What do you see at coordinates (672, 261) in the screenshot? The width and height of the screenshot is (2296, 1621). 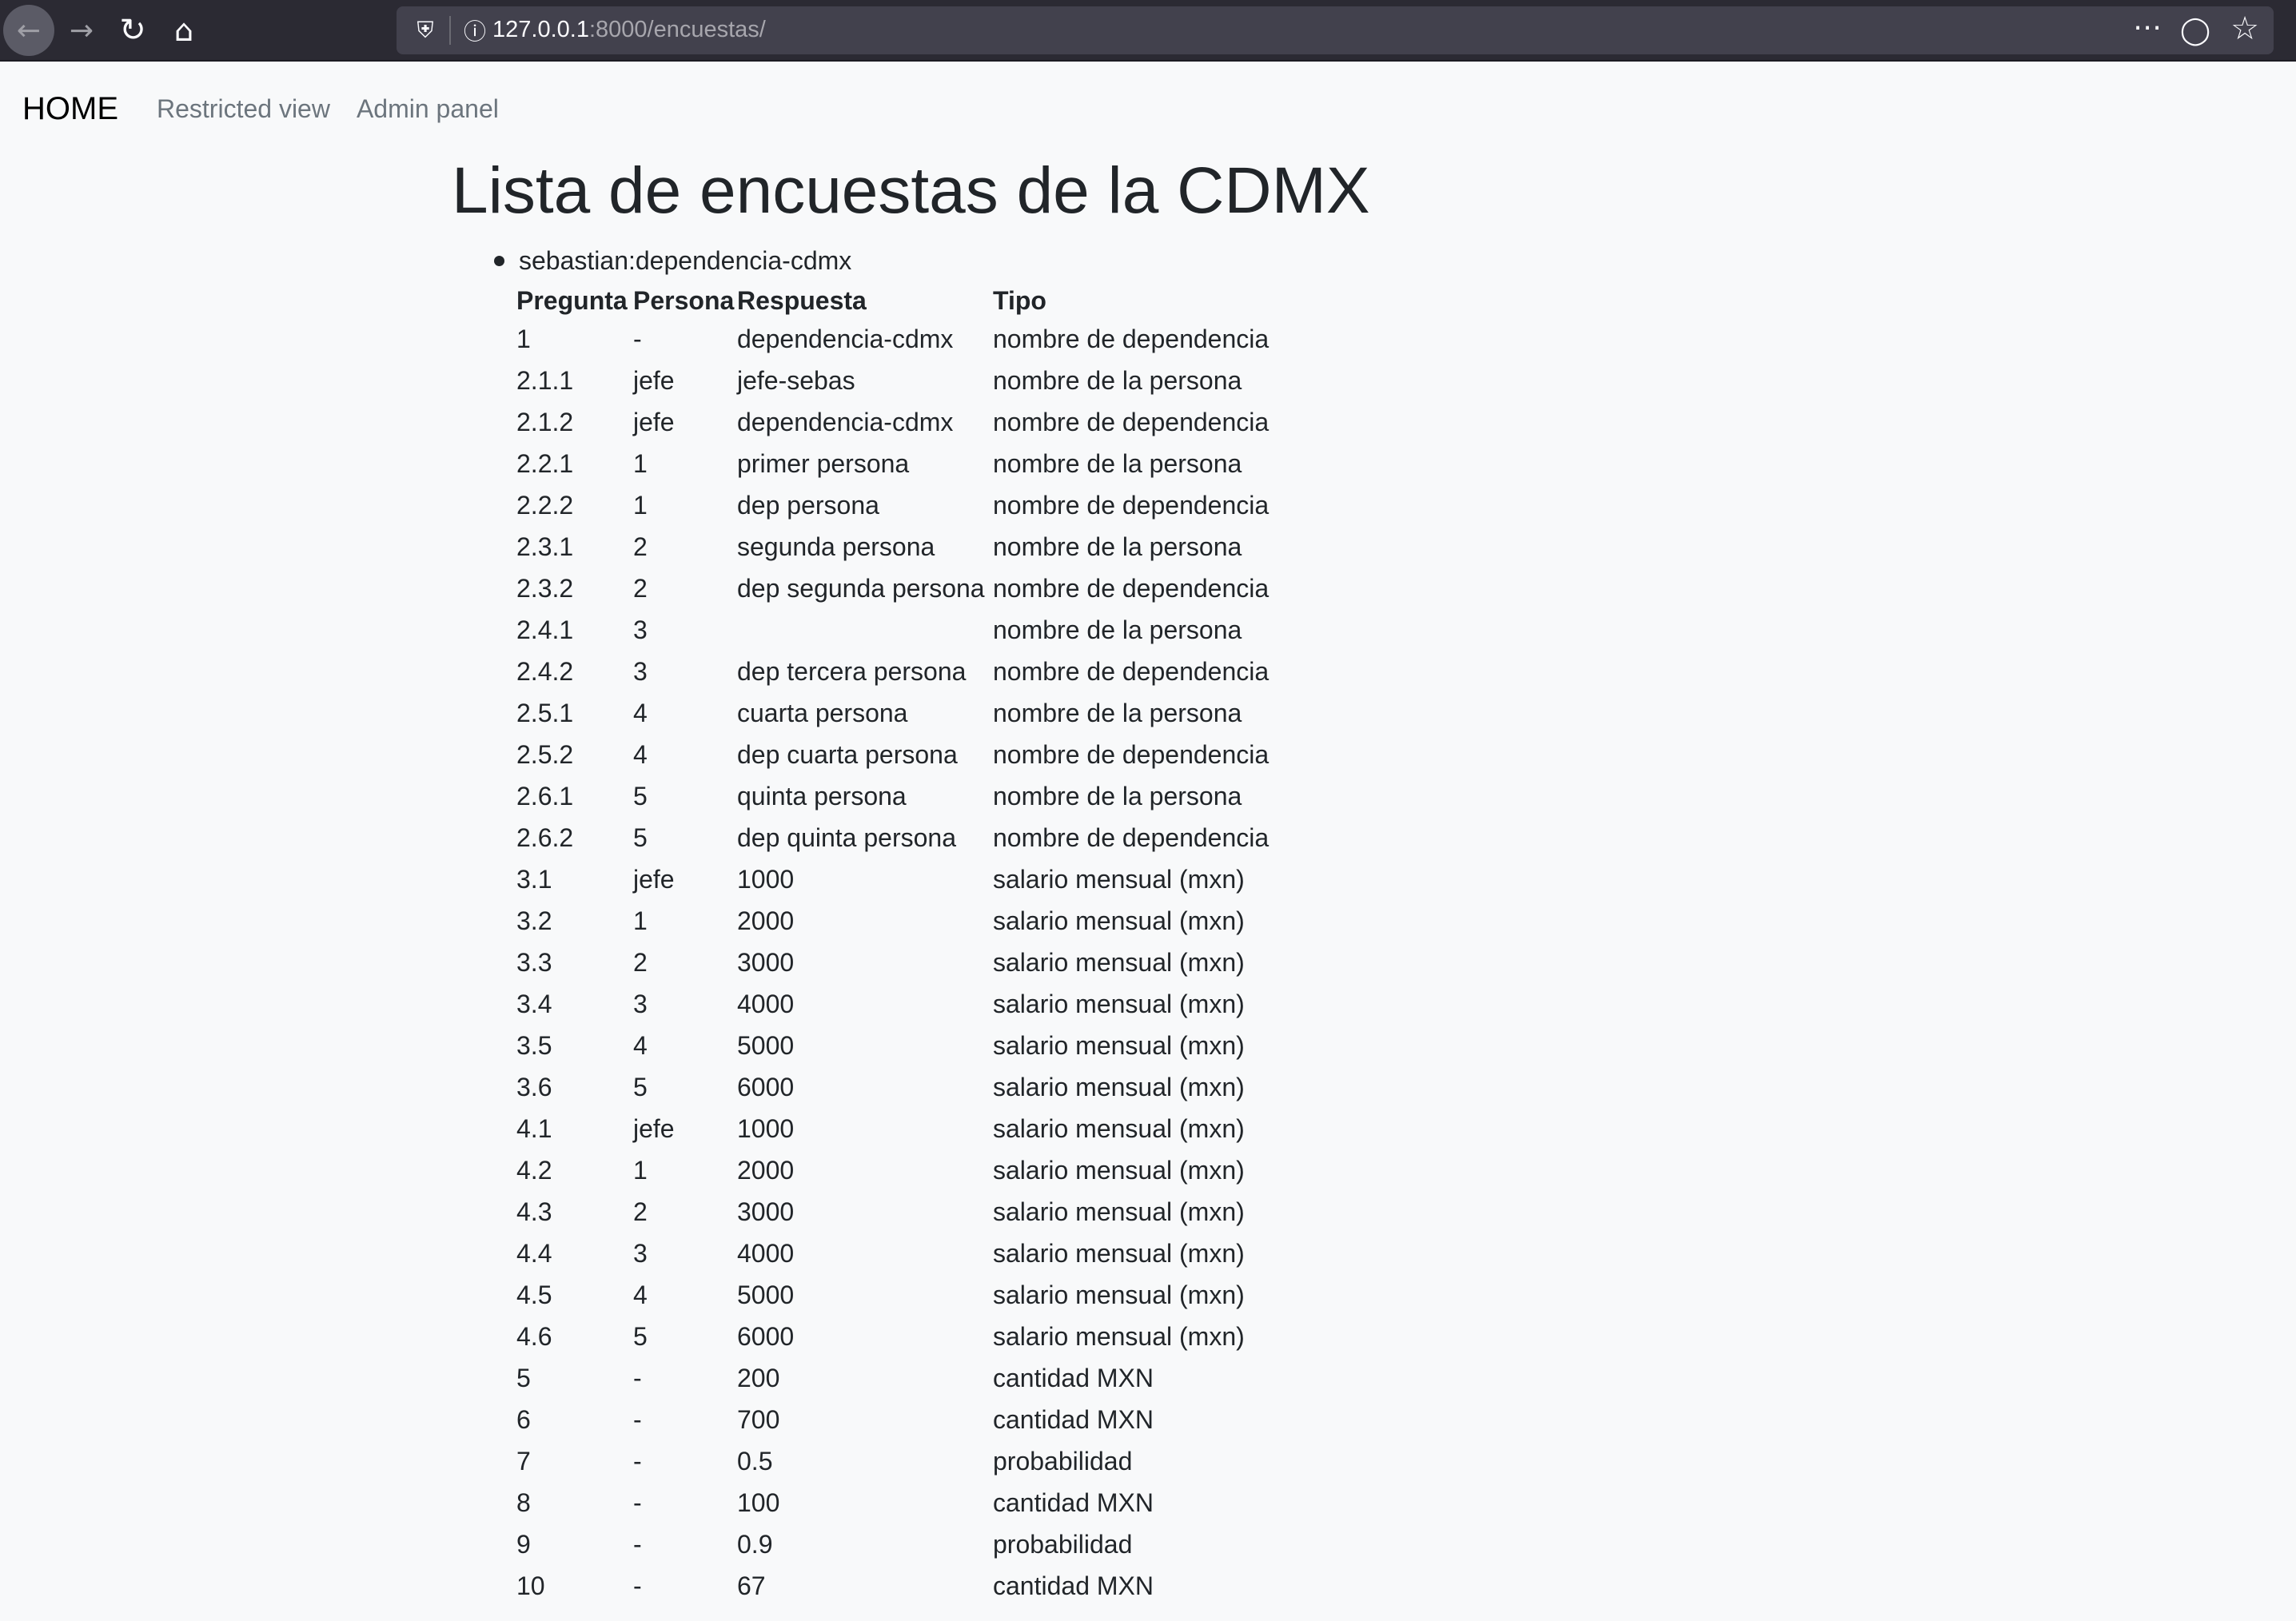 I see `survey-list: sebastian:dependencia-cdmx` at bounding box center [672, 261].